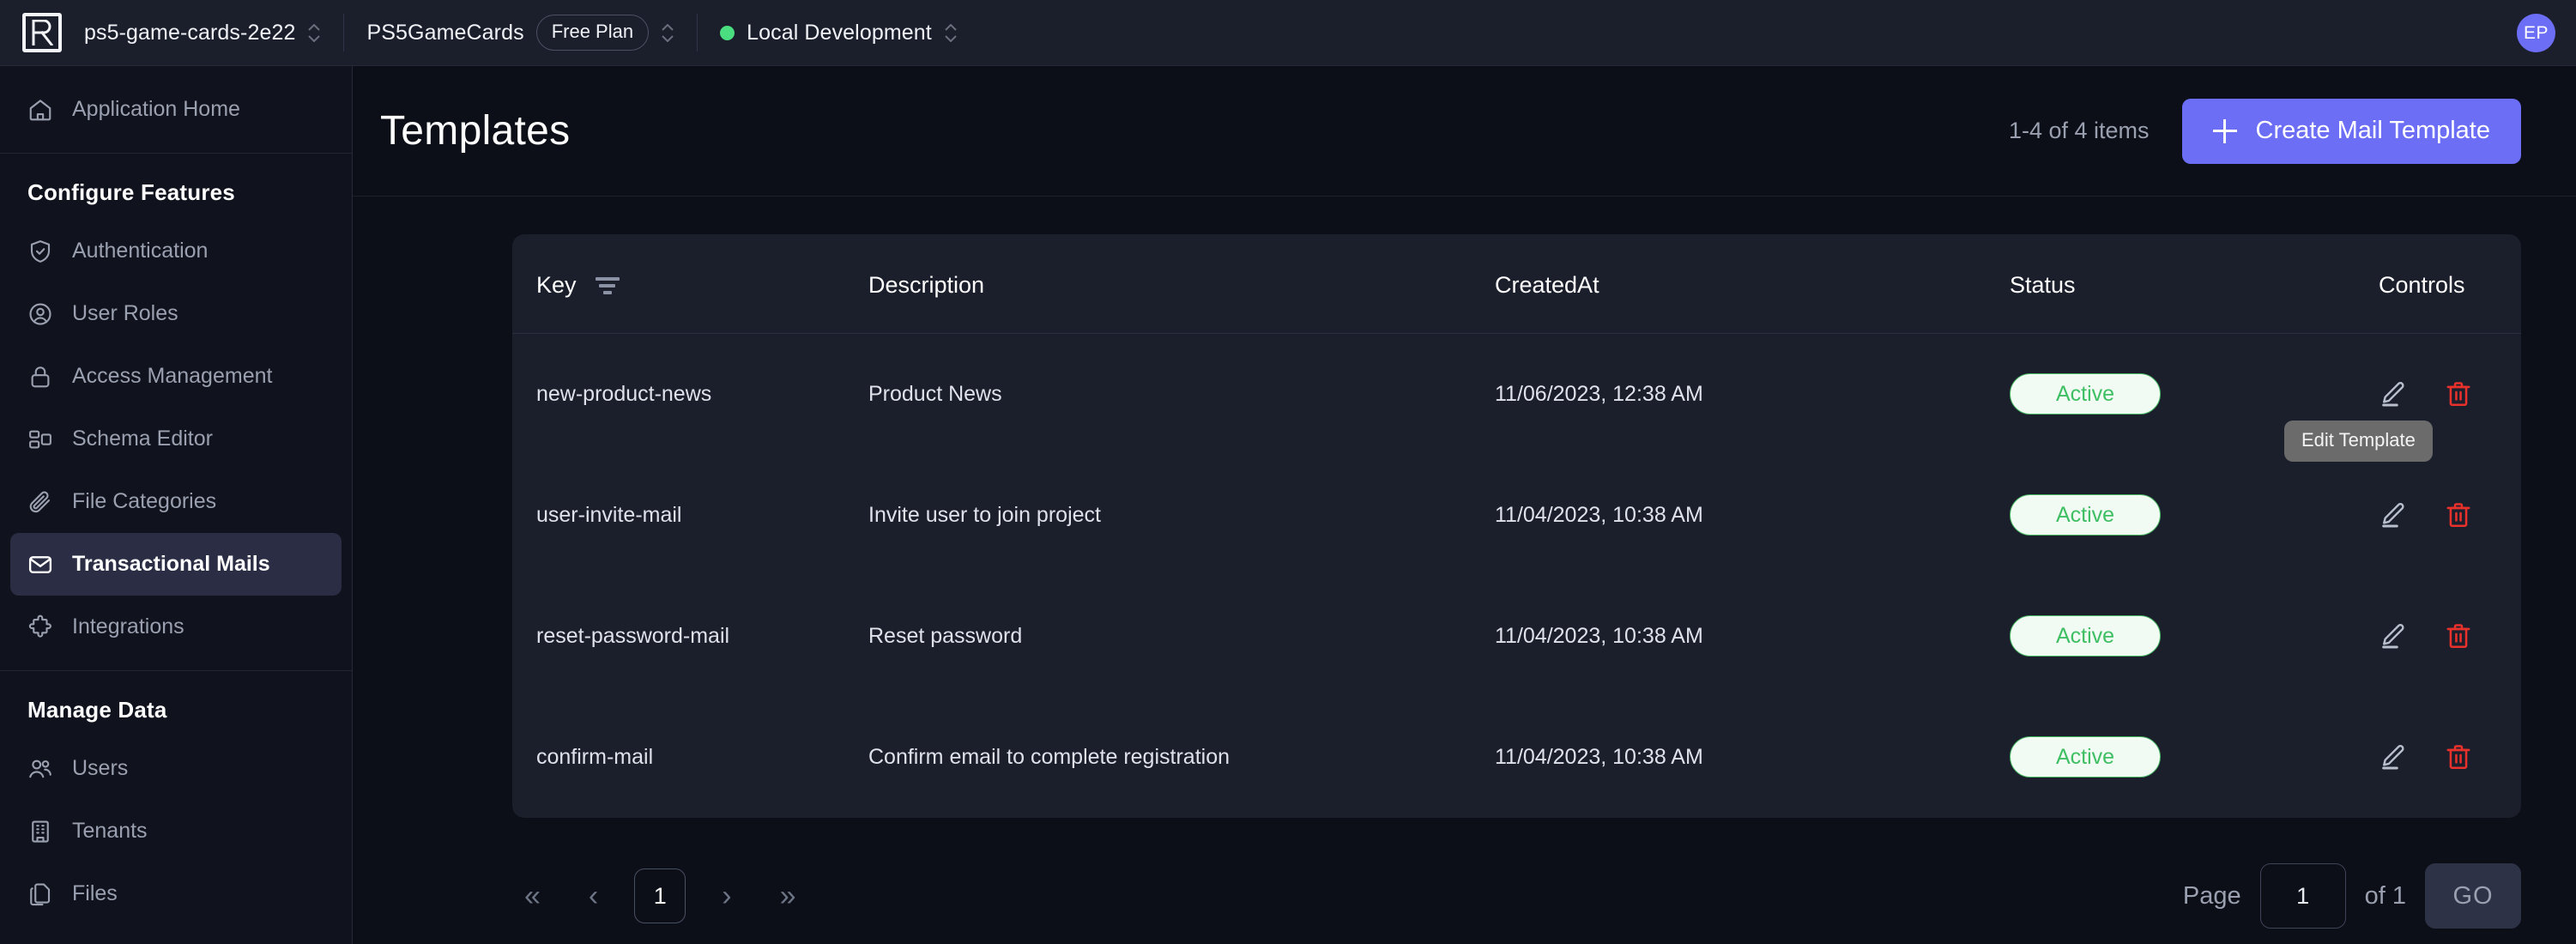 The image size is (2576, 944). Describe the element at coordinates (40, 894) in the screenshot. I see `files-icon` at that location.